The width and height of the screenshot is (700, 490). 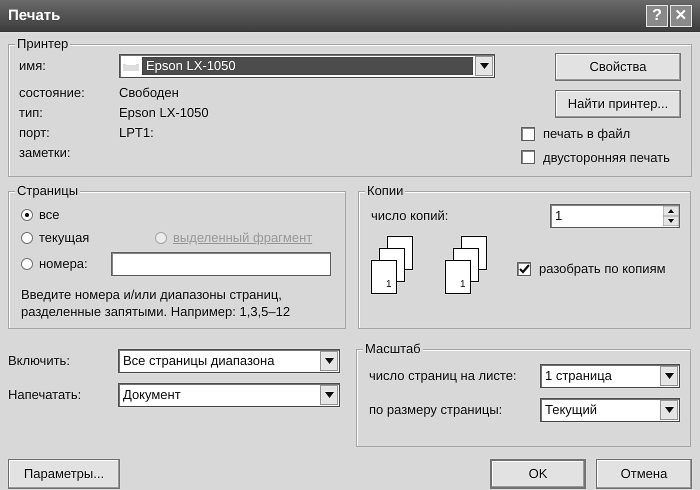 What do you see at coordinates (610, 376) in the screenshot?
I see `dropdown: 1 страница` at bounding box center [610, 376].